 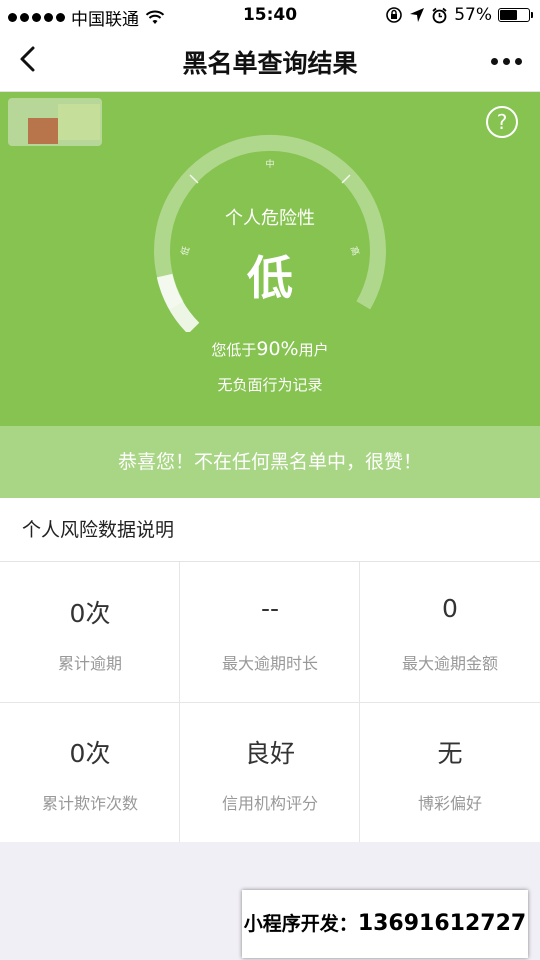 I want to click on detail-cell-credit-score: 良好 信用机构评分, so click(x=270, y=772).